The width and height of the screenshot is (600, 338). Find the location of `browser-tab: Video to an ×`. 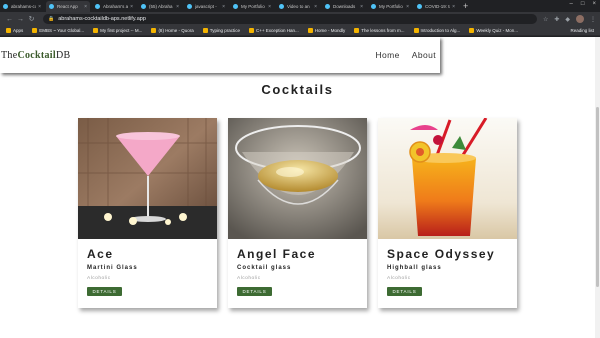

browser-tab: Video to an × is located at coordinates (298, 6).